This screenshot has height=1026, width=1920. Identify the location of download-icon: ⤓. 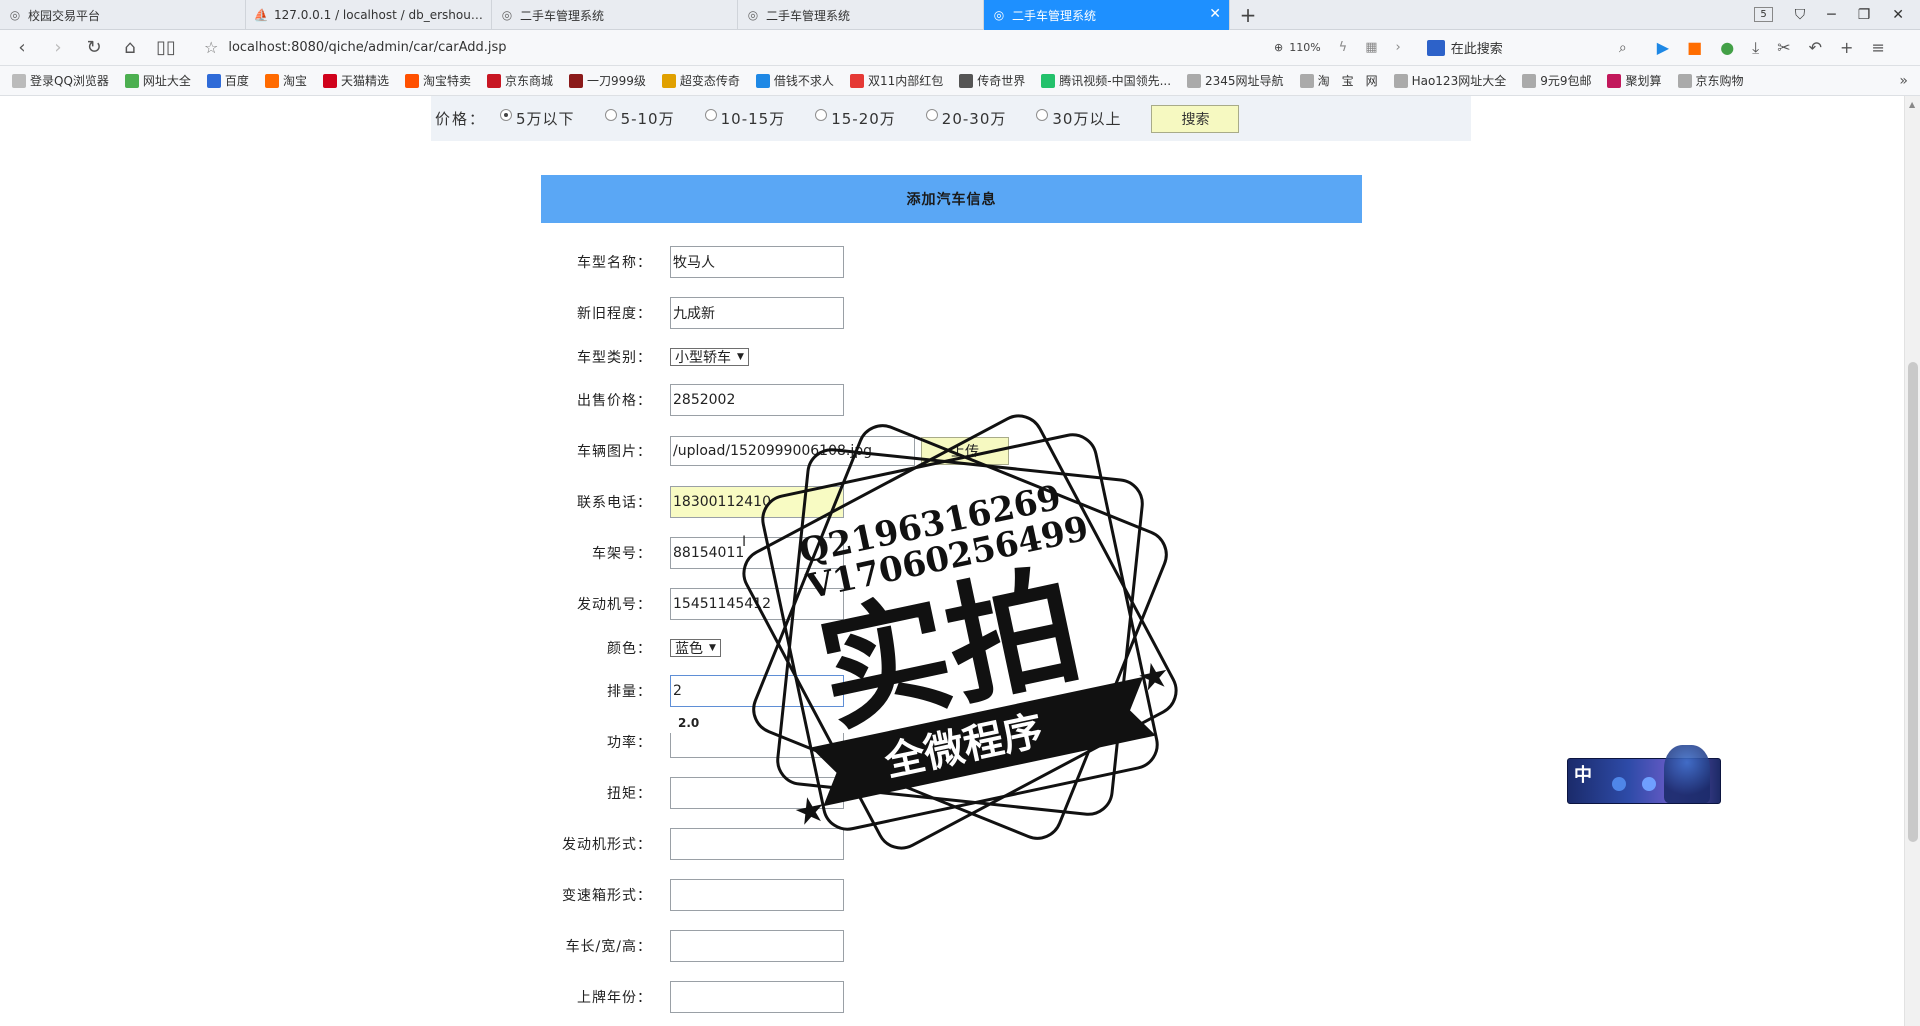
(1755, 48).